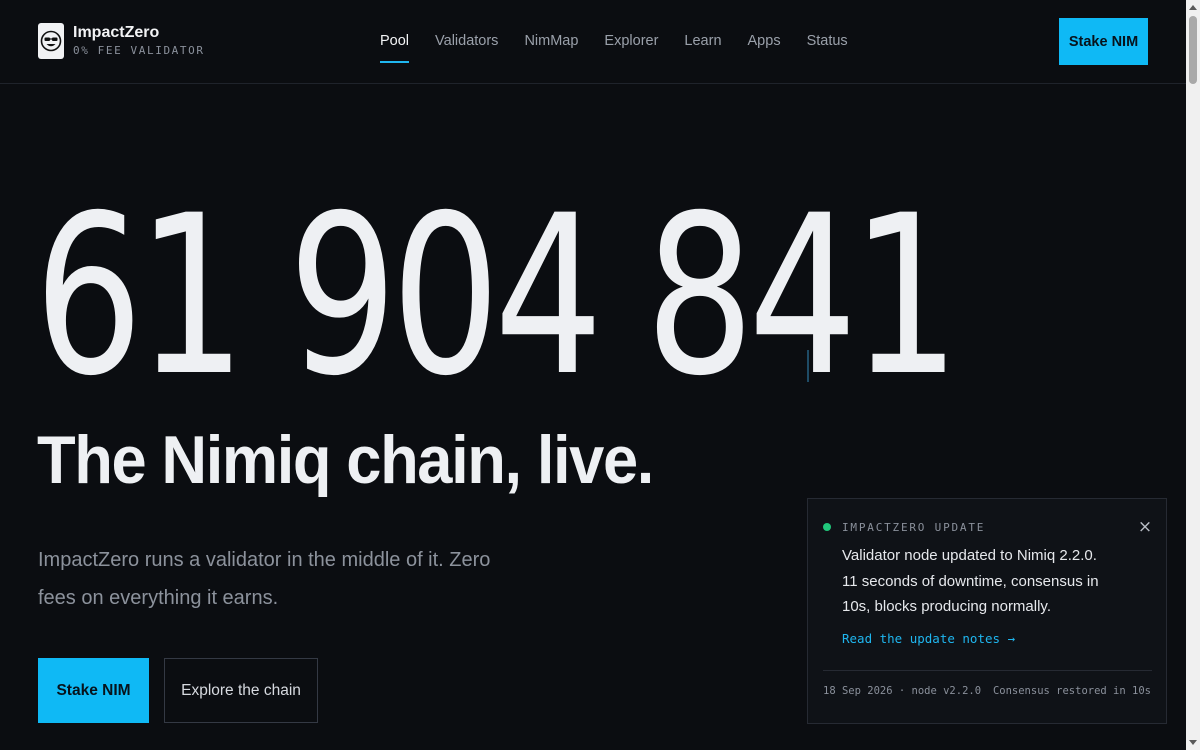 The height and width of the screenshot is (750, 1200). Describe the element at coordinates (1103, 41) in the screenshot. I see `stake-nim-header-button: Stake NIM` at that location.